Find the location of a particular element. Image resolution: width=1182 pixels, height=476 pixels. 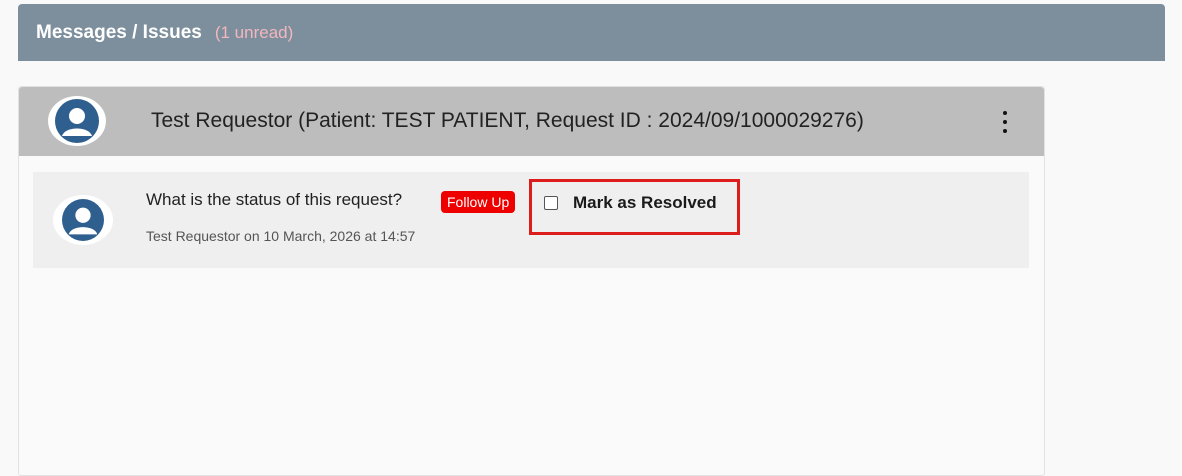

mark-resolved-label: Mark as Resolved is located at coordinates (645, 203).